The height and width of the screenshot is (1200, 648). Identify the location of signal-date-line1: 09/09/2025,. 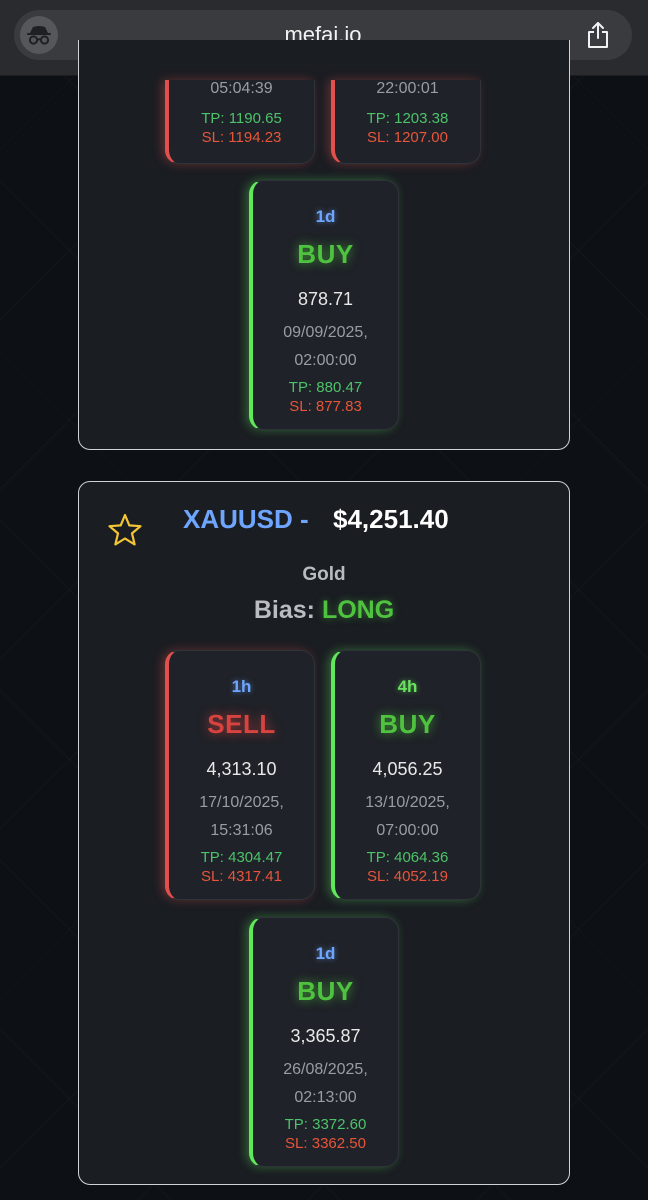
(325, 332).